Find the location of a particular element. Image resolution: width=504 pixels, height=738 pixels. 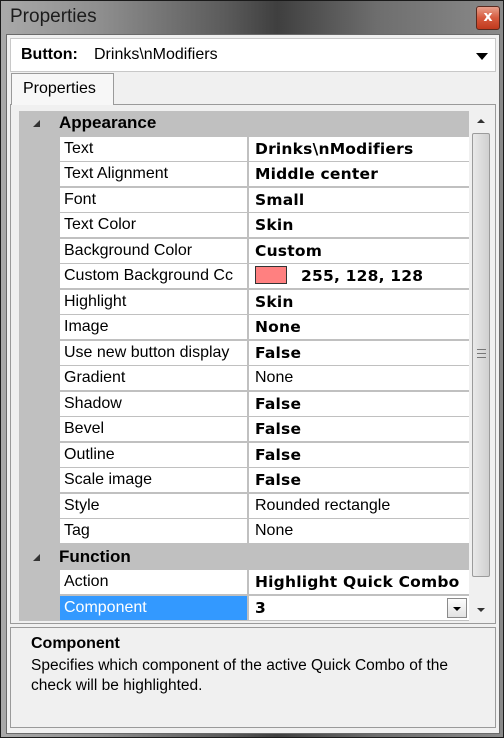

property-name: Image is located at coordinates (153, 327).